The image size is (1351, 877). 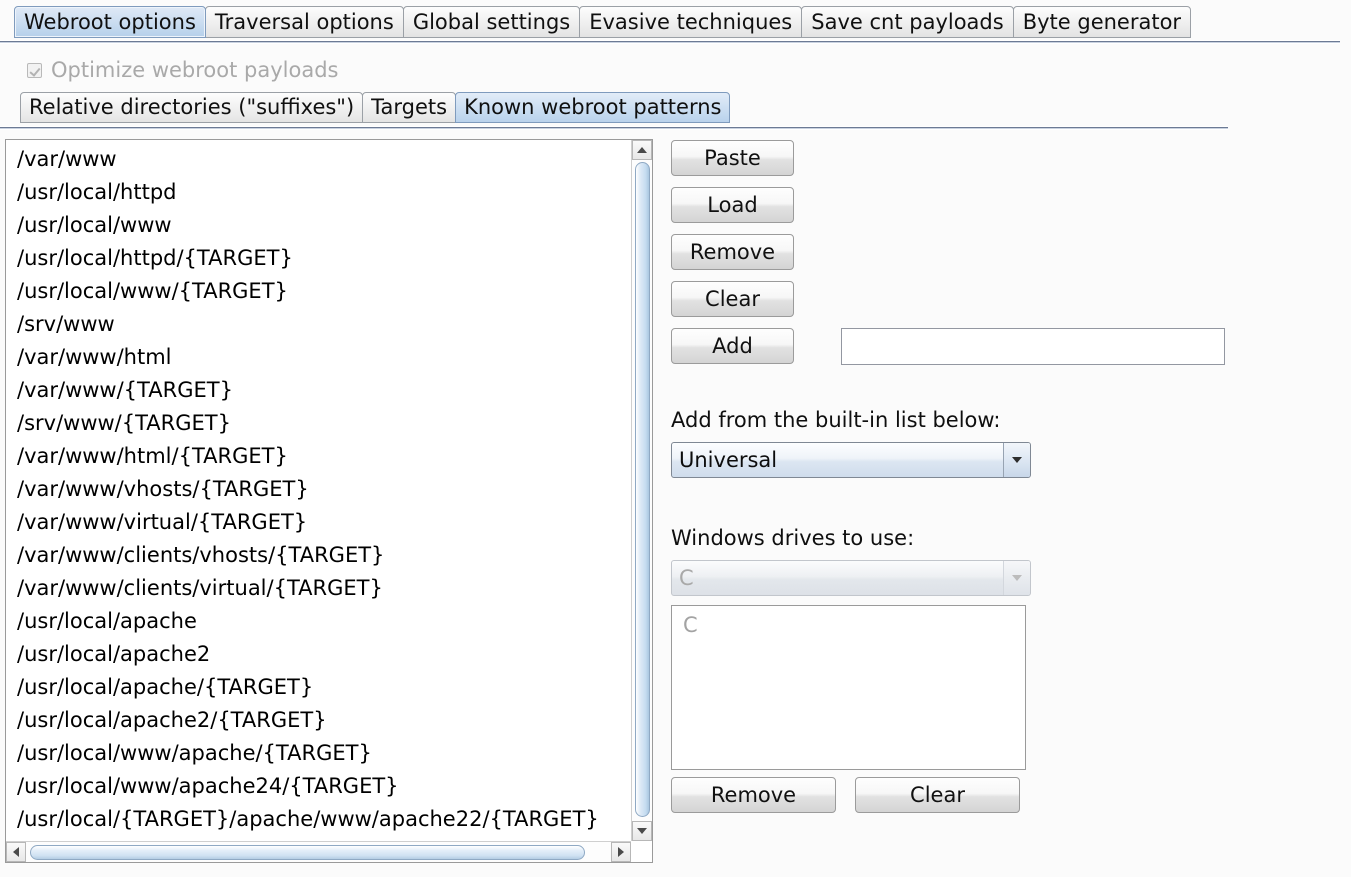 What do you see at coordinates (732, 252) in the screenshot?
I see `remove-button: Remove` at bounding box center [732, 252].